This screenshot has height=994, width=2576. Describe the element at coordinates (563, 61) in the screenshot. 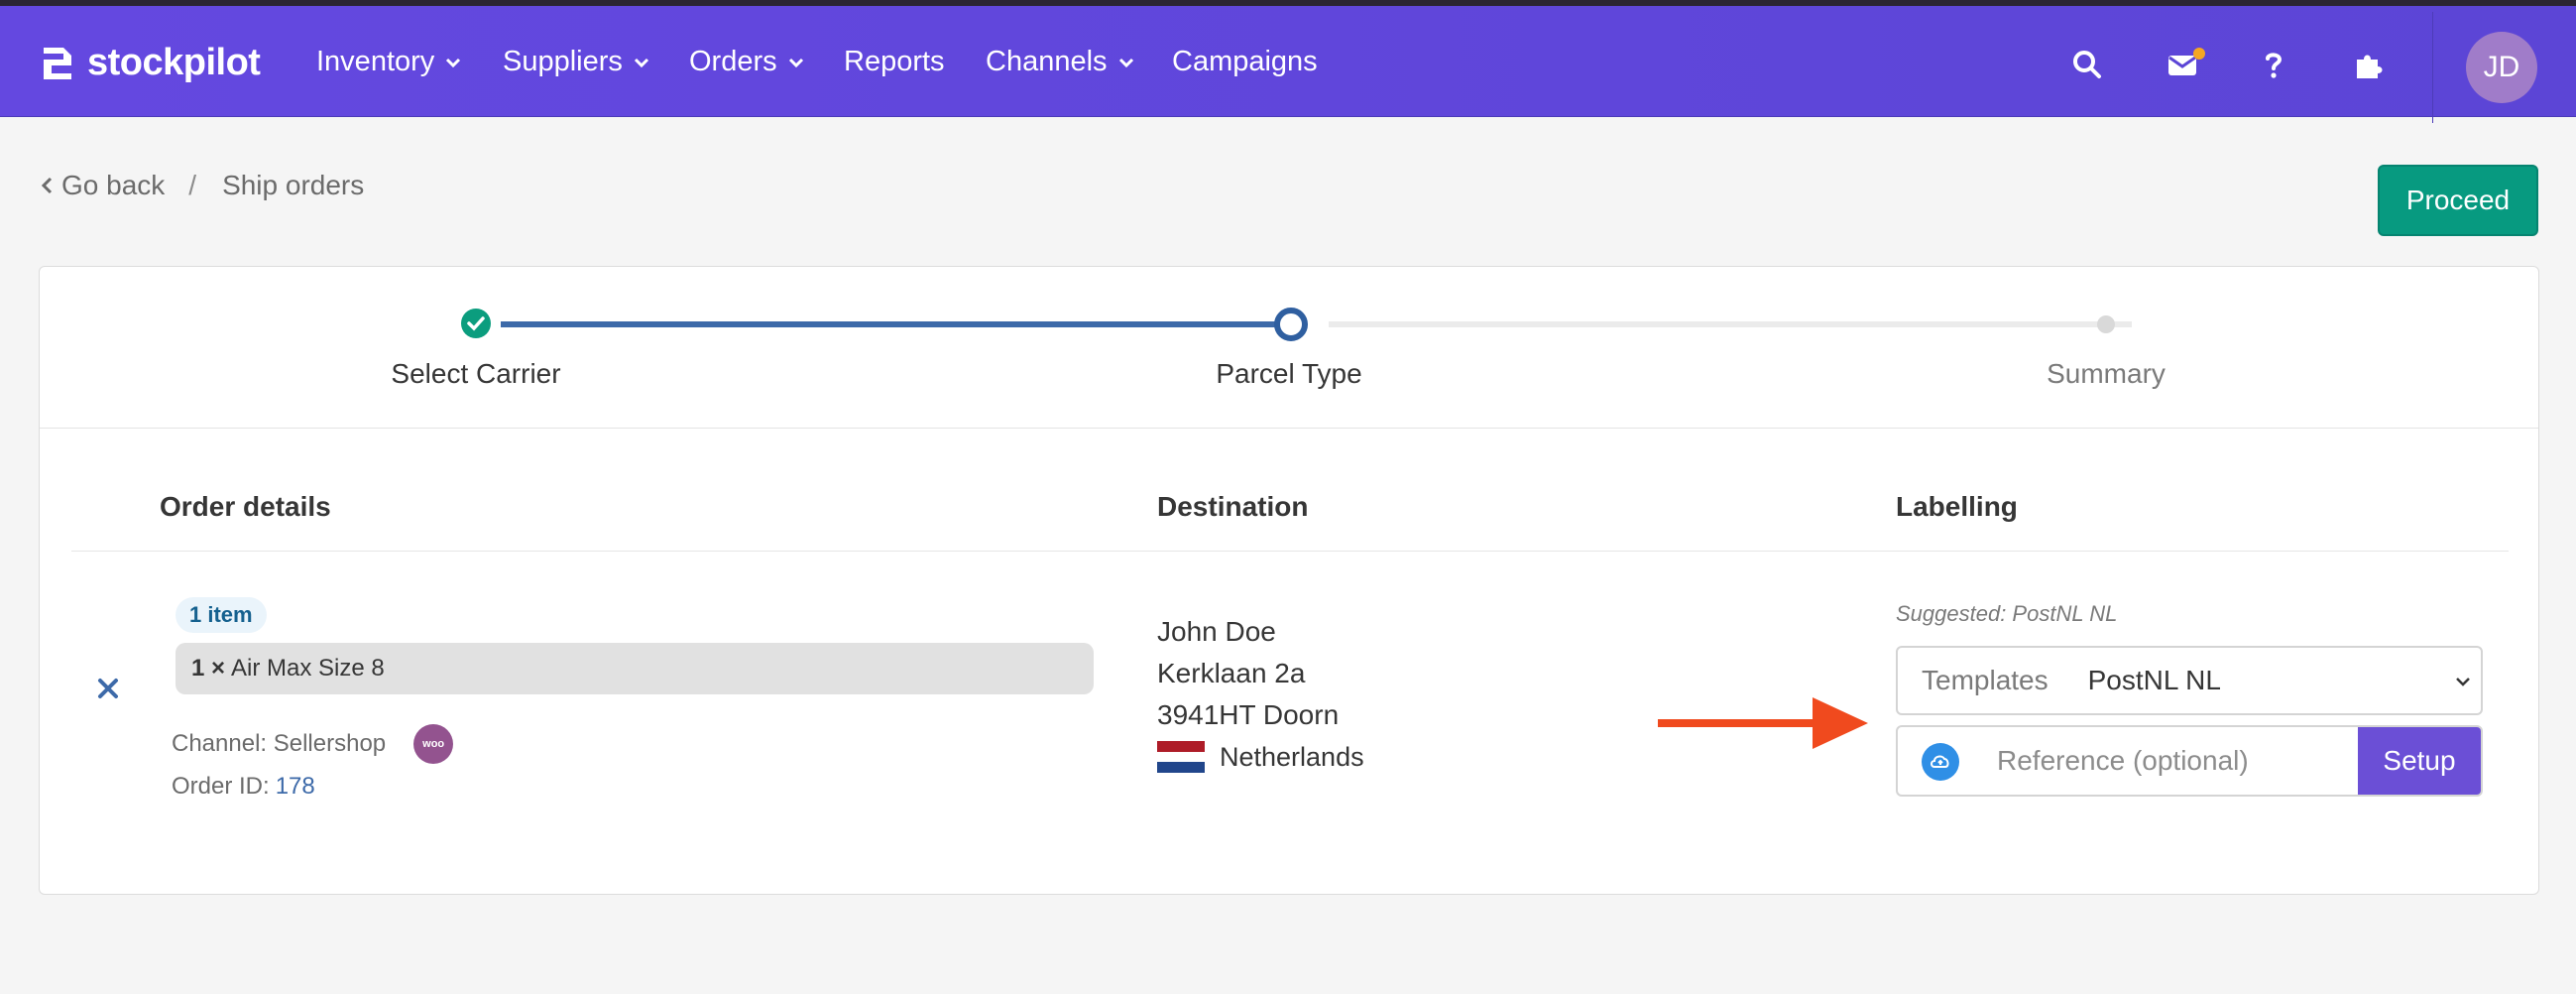

I see `nav-suppliers-label: Suppliers` at that location.